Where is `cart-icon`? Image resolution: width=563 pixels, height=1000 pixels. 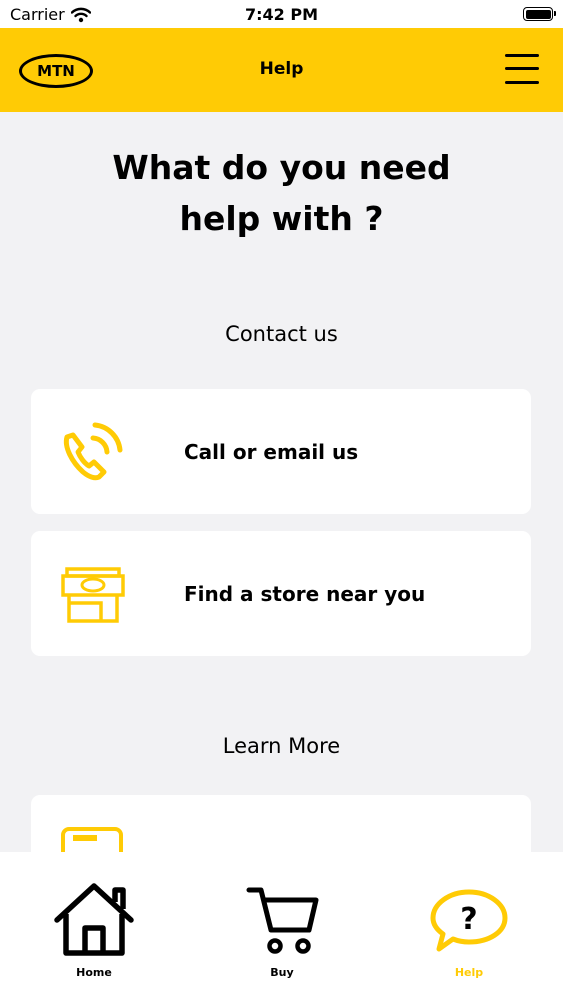 cart-icon is located at coordinates (282, 920).